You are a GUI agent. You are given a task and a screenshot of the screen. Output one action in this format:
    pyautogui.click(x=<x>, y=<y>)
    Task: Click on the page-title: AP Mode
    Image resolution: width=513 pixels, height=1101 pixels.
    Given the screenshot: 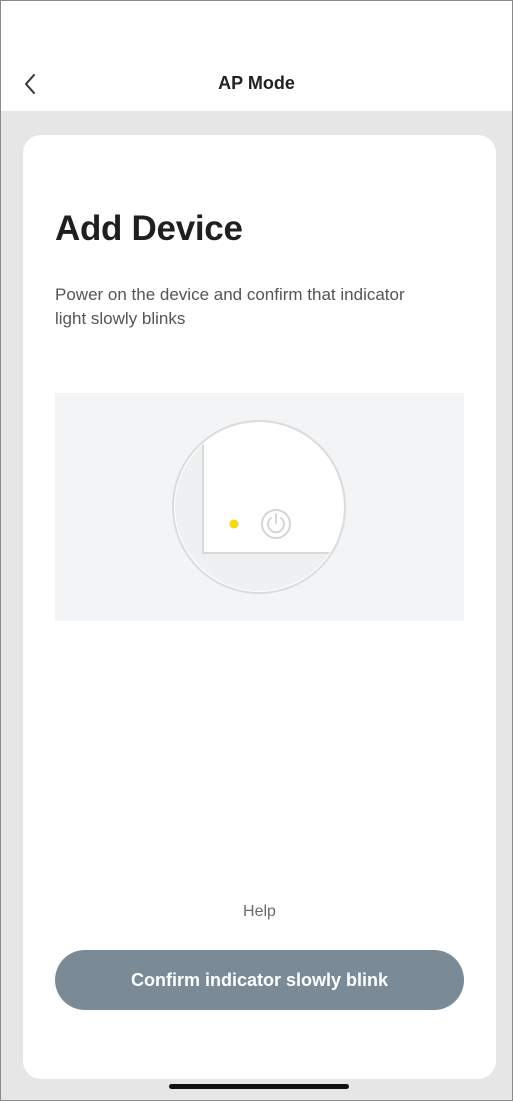 What is the action you would take?
    pyautogui.click(x=256, y=83)
    